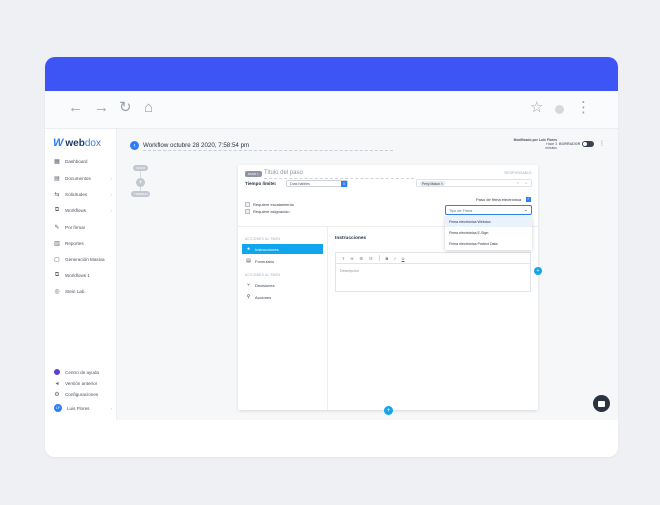  Describe the element at coordinates (282, 249) in the screenshot. I see `step-action-instructions: ● Instrucciones` at that location.